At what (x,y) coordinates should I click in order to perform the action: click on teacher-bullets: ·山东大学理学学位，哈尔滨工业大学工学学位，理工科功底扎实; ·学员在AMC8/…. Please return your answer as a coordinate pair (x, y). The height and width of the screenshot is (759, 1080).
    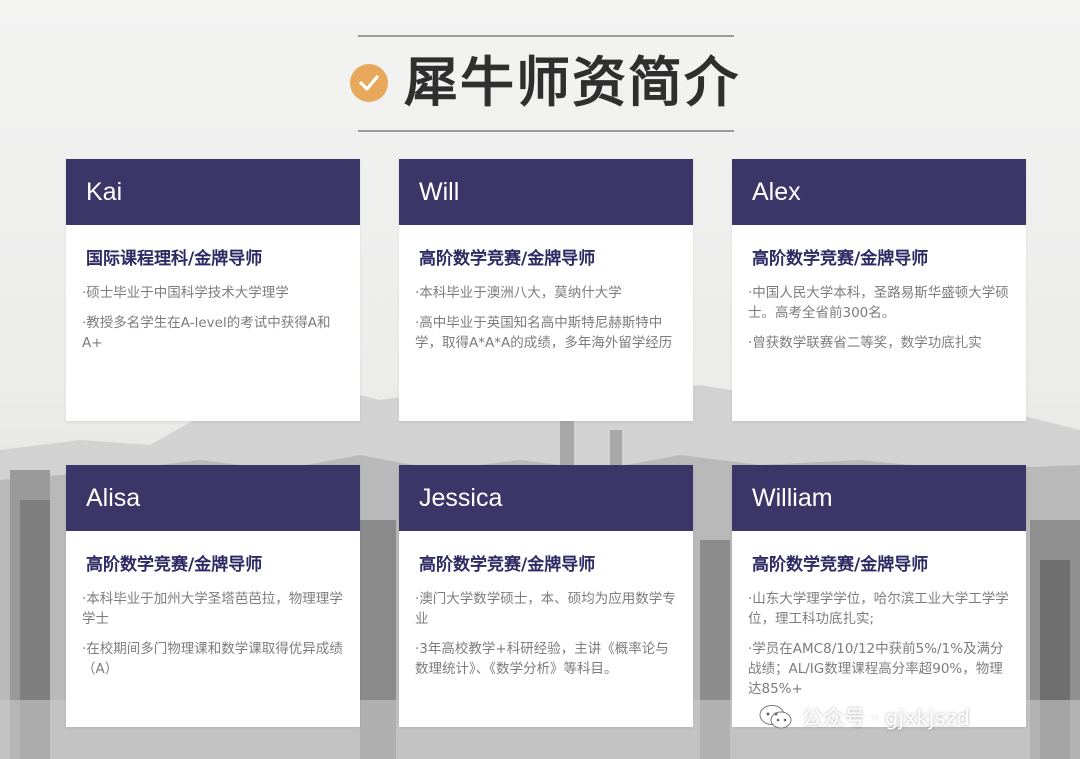
    Looking at the image, I should click on (880, 644).